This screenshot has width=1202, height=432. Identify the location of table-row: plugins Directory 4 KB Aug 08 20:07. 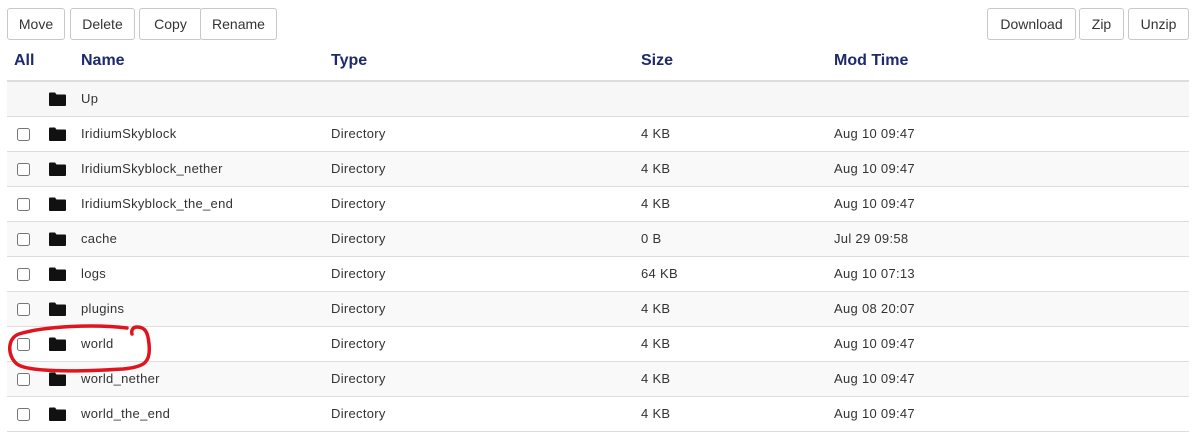
(598, 309).